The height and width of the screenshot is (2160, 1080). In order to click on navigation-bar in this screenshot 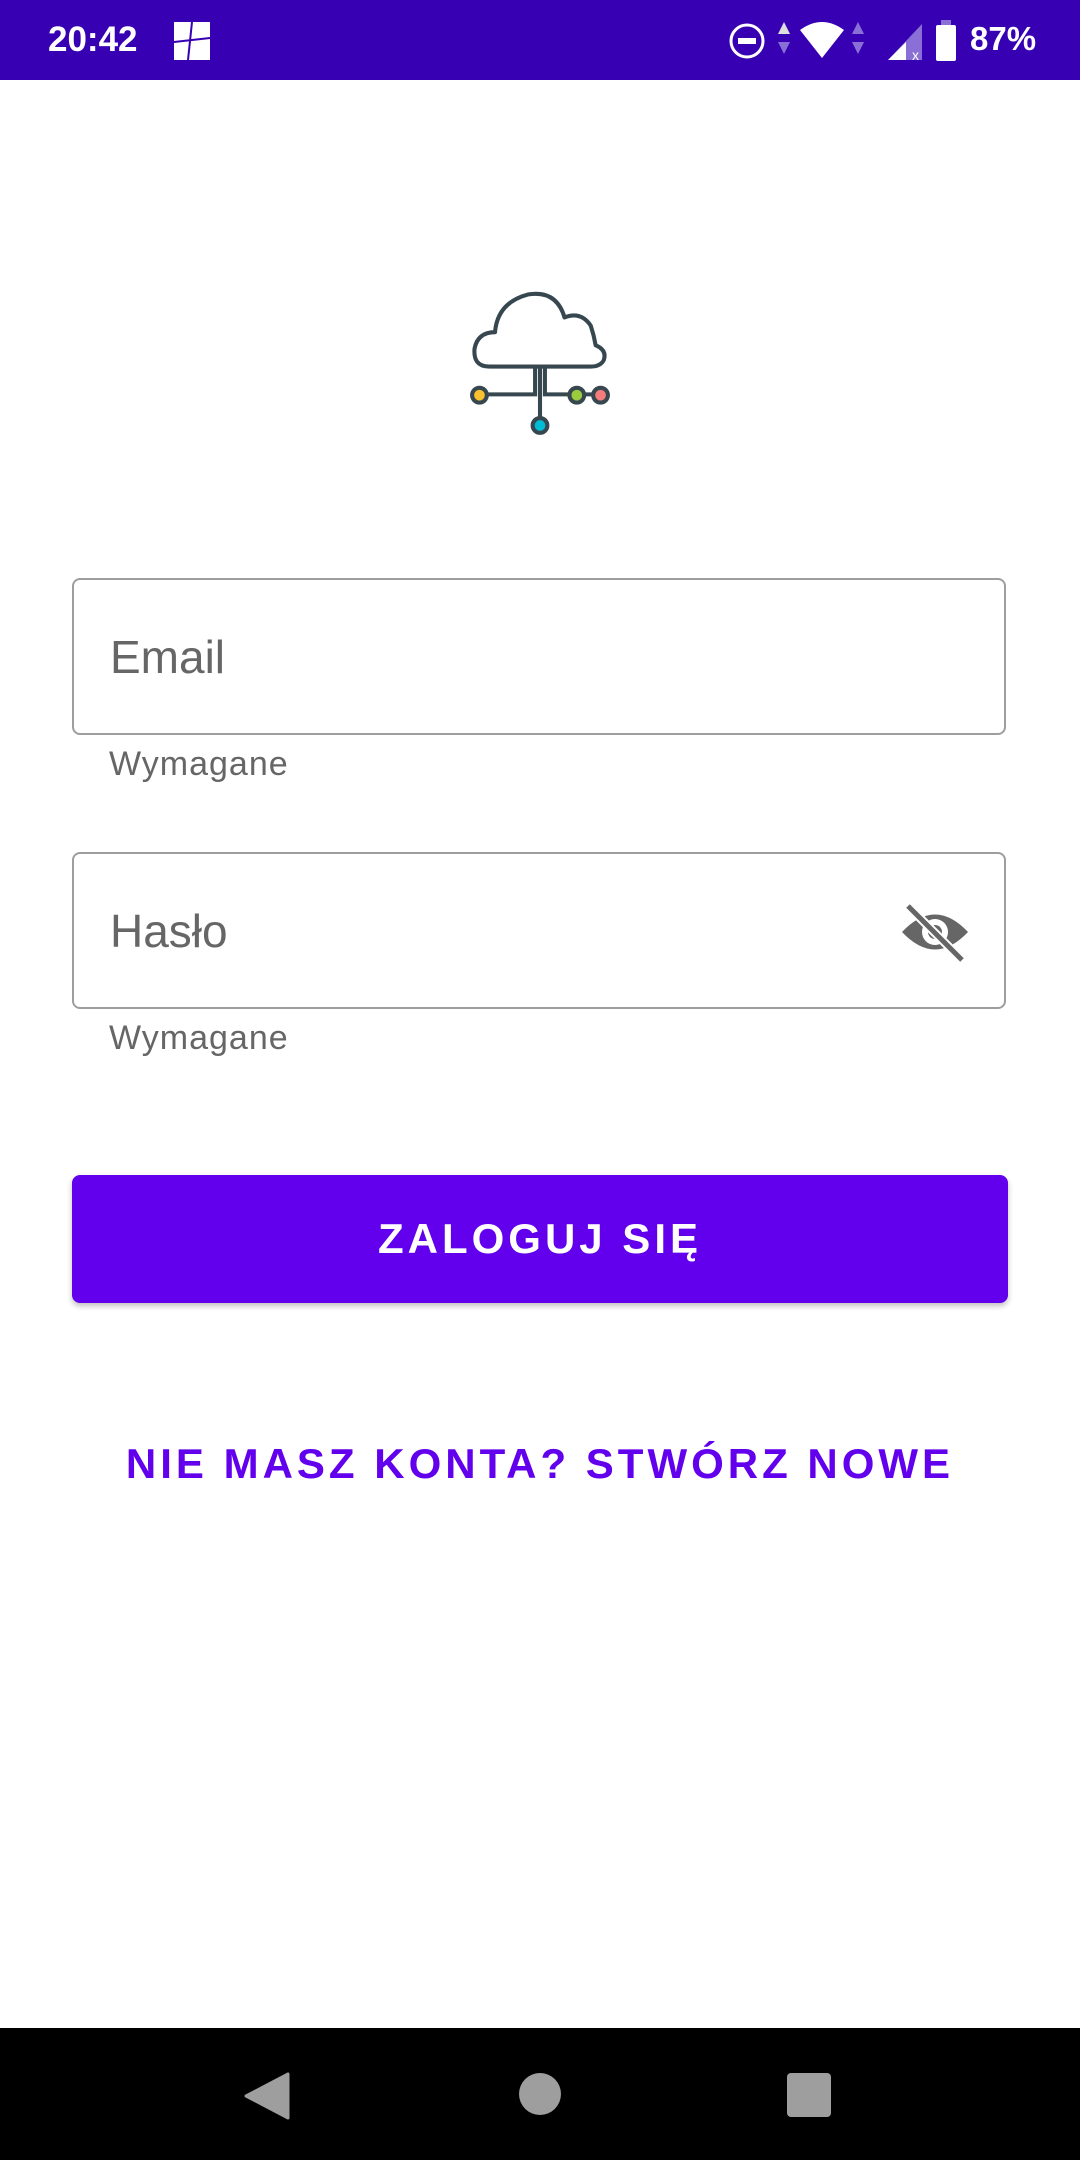, I will do `click(540, 2094)`.